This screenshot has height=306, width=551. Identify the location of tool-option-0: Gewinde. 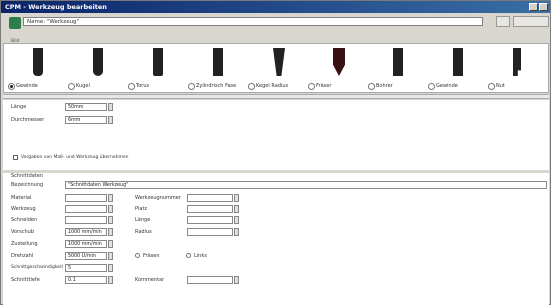
(35, 70).